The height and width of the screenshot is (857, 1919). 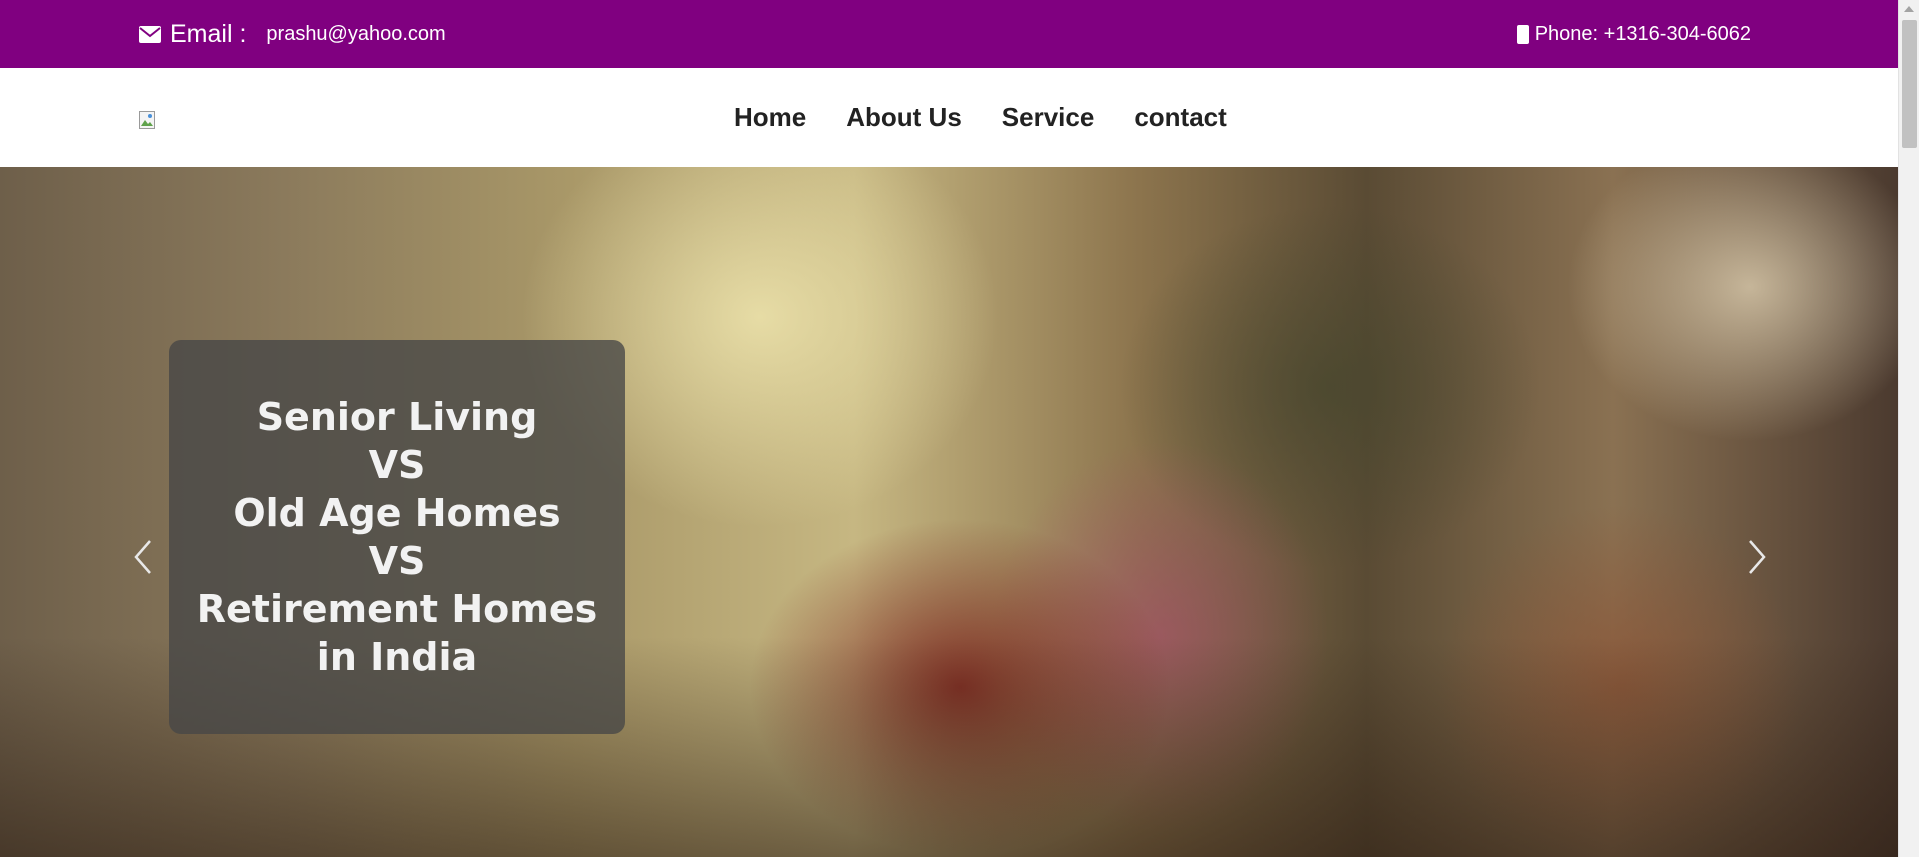 What do you see at coordinates (1909, 84) in the screenshot?
I see `scroll-thumb` at bounding box center [1909, 84].